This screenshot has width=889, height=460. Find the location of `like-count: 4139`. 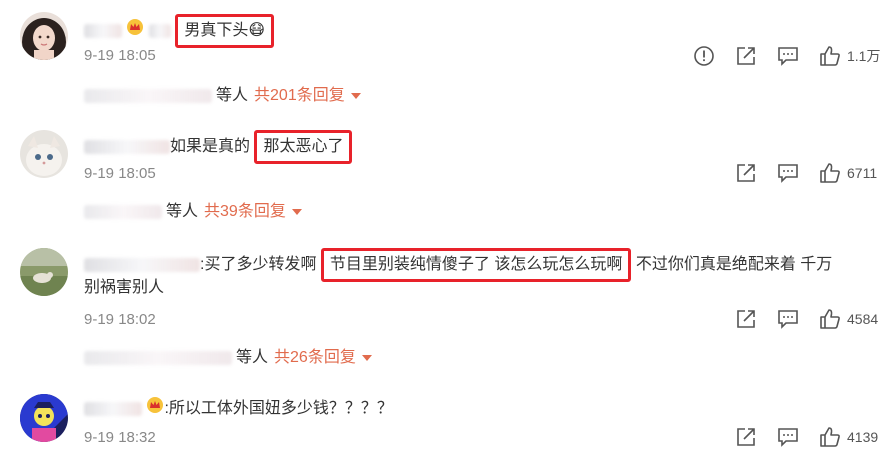

like-count: 4139 is located at coordinates (863, 437).